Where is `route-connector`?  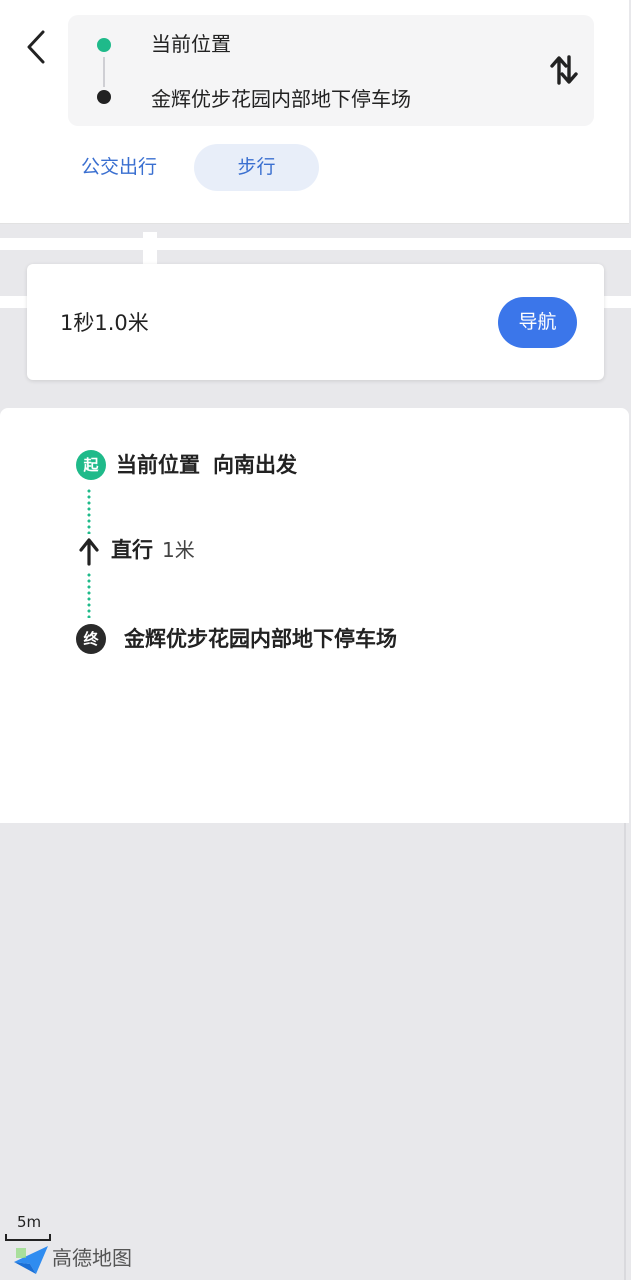
route-connector is located at coordinates (104, 72).